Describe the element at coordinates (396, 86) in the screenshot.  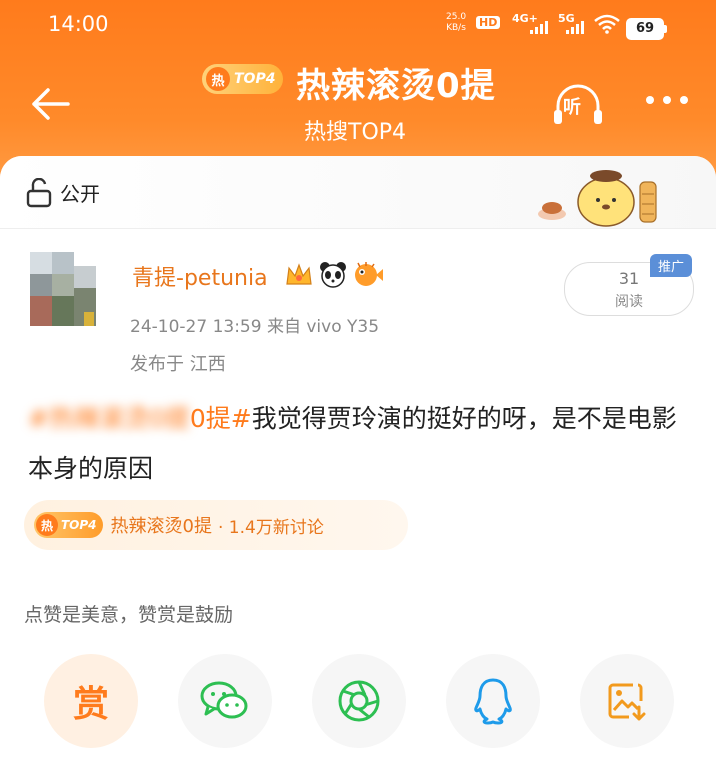
I see `page-title: 热辣滚烫0提` at that location.